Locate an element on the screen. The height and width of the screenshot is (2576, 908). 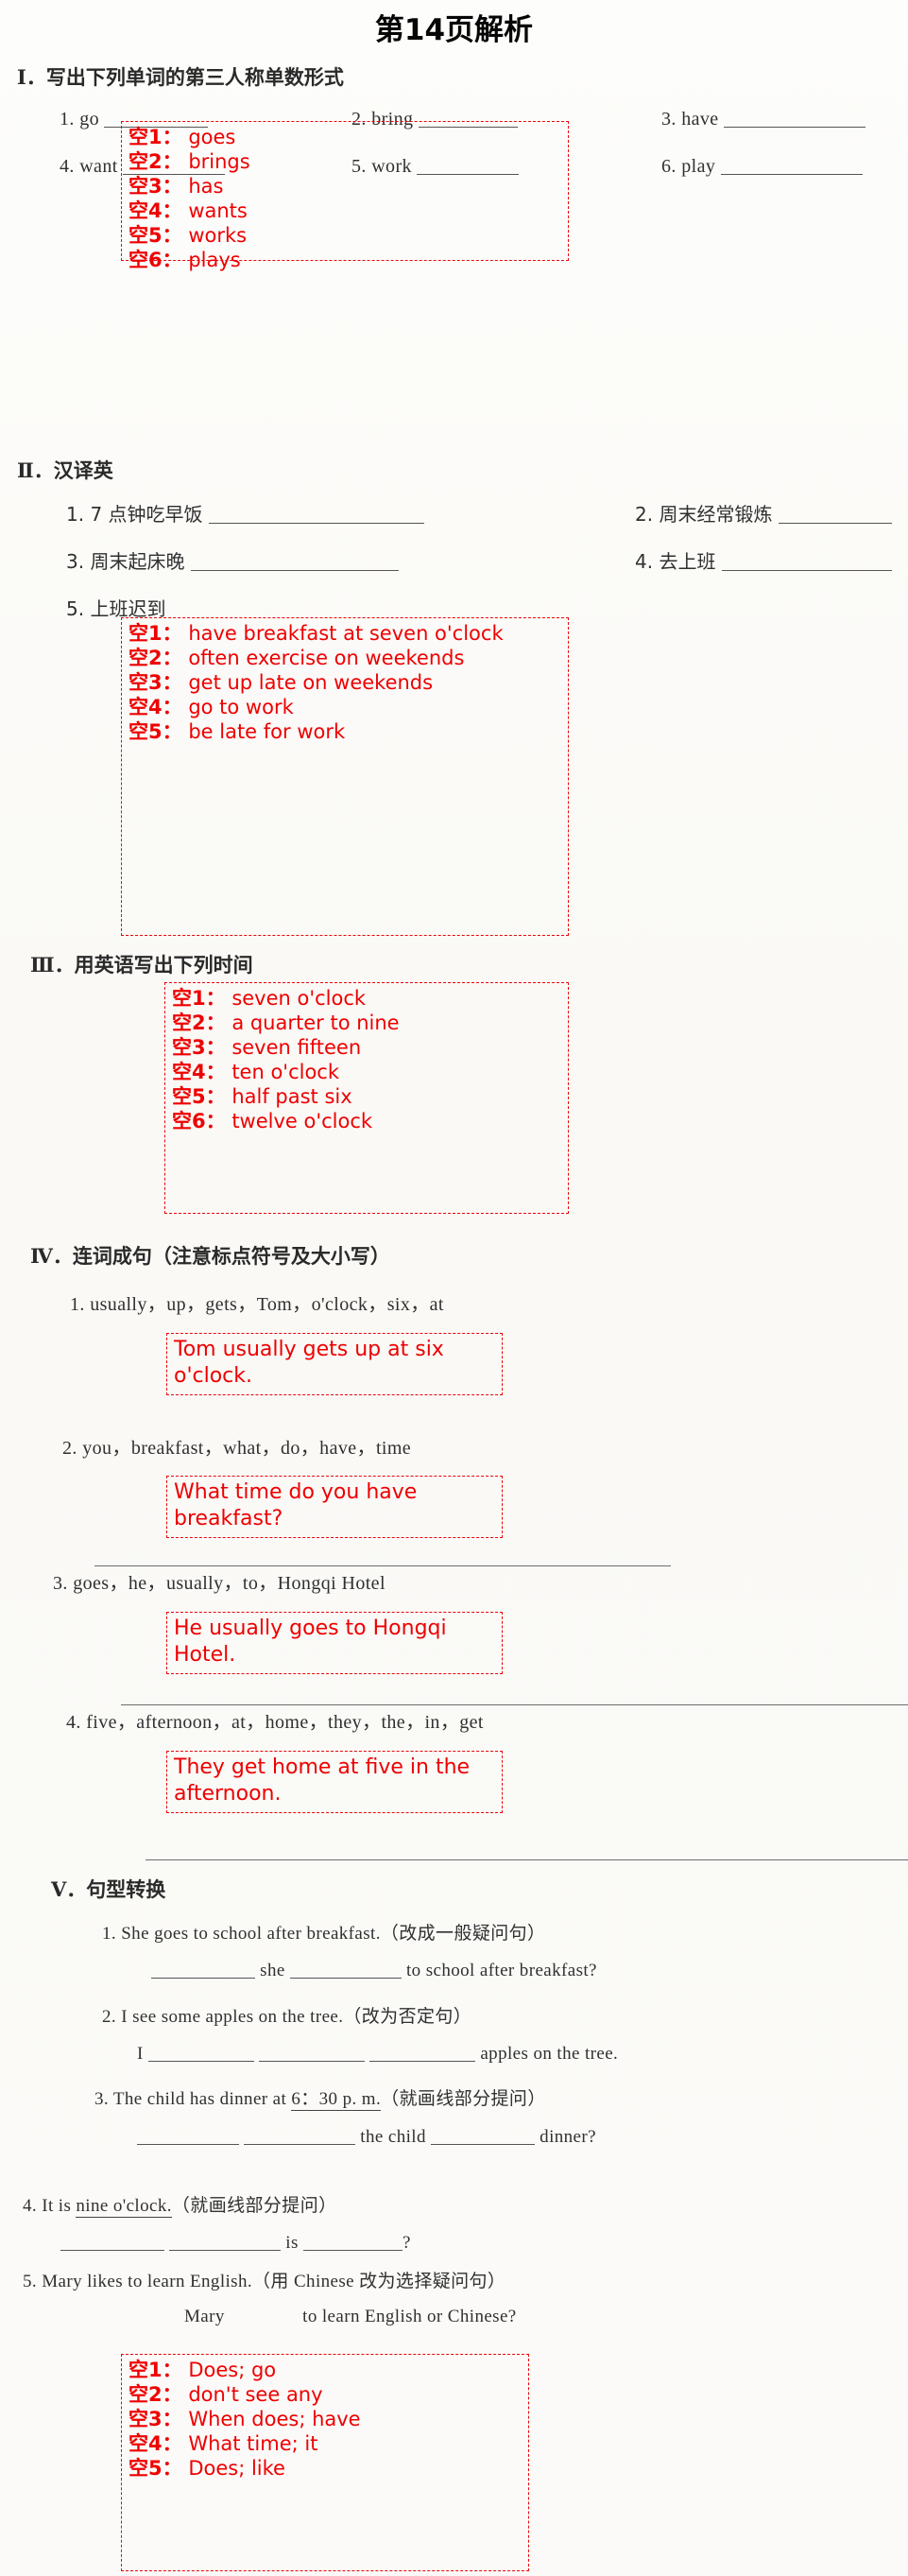
answer-key: 空5 is located at coordinates (145, 2469).